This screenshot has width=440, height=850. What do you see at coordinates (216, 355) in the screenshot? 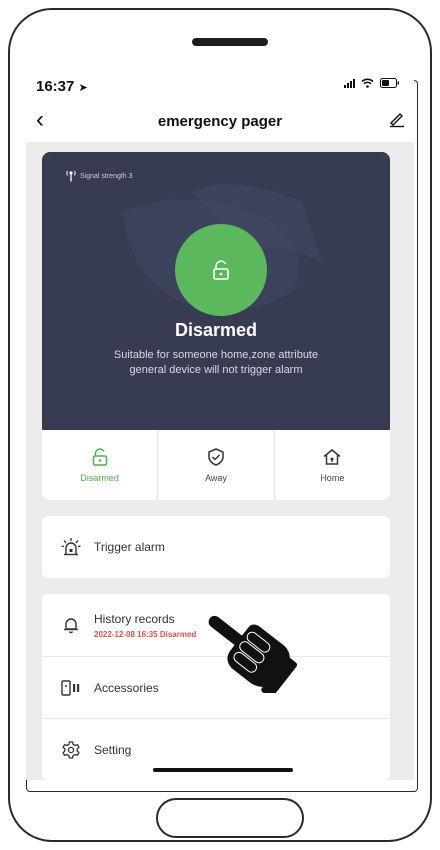
I see `arm-state-desc-line1: Suitable for someone home,zone attribute` at bounding box center [216, 355].